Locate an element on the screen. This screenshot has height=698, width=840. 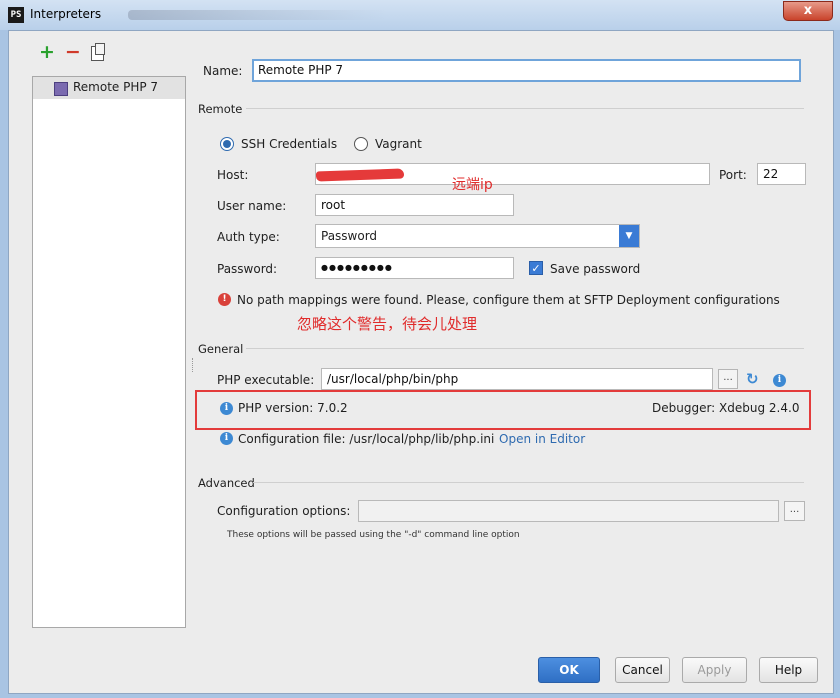
port-input: 22 is located at coordinates (781, 174).